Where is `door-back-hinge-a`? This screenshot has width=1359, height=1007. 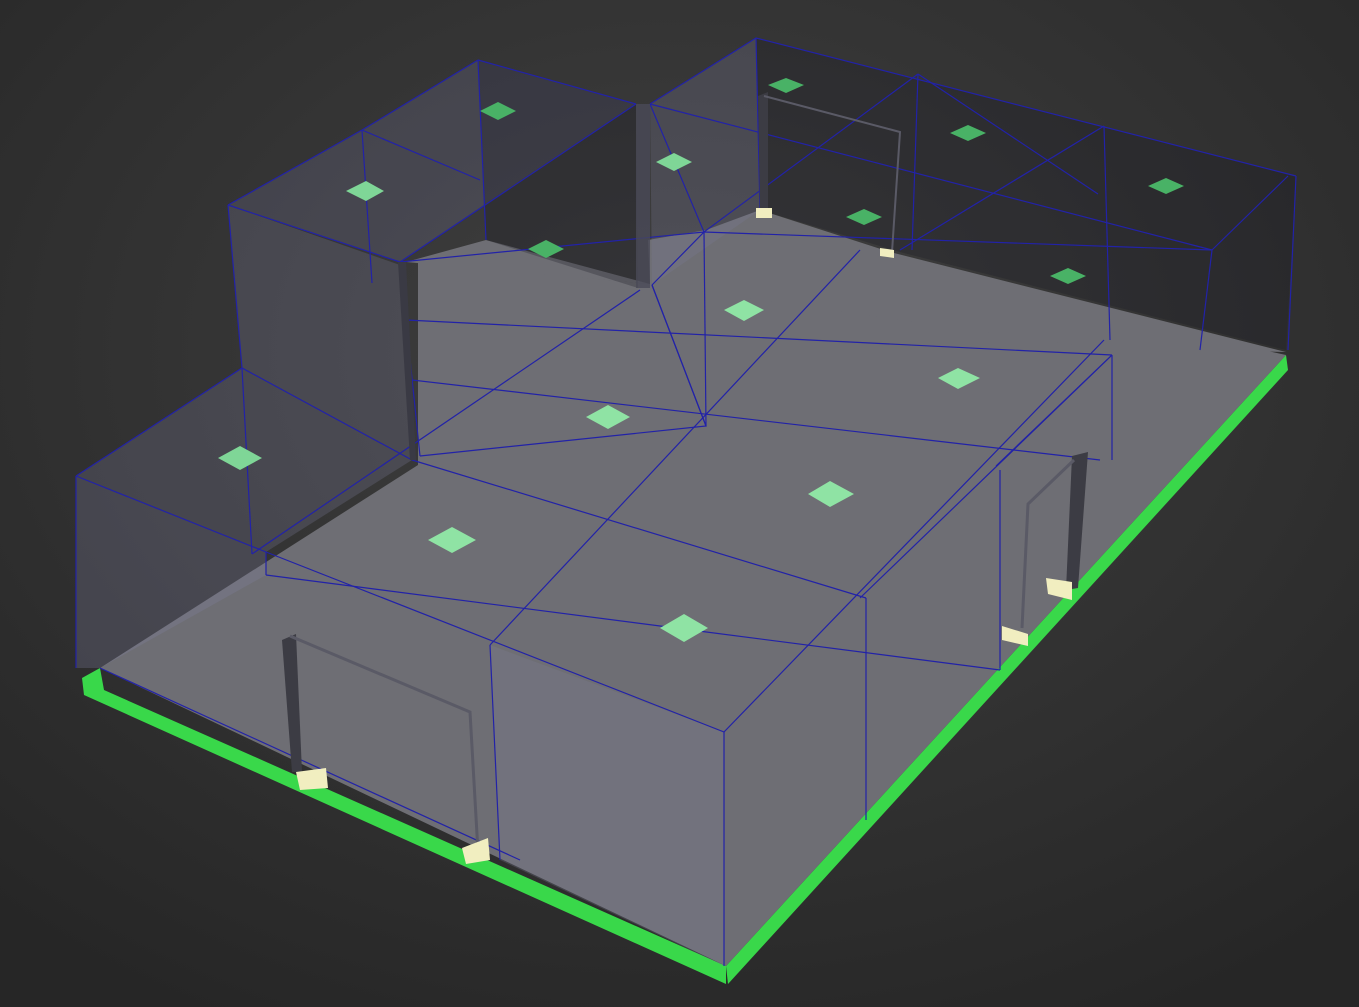 door-back-hinge-a is located at coordinates (764, 213).